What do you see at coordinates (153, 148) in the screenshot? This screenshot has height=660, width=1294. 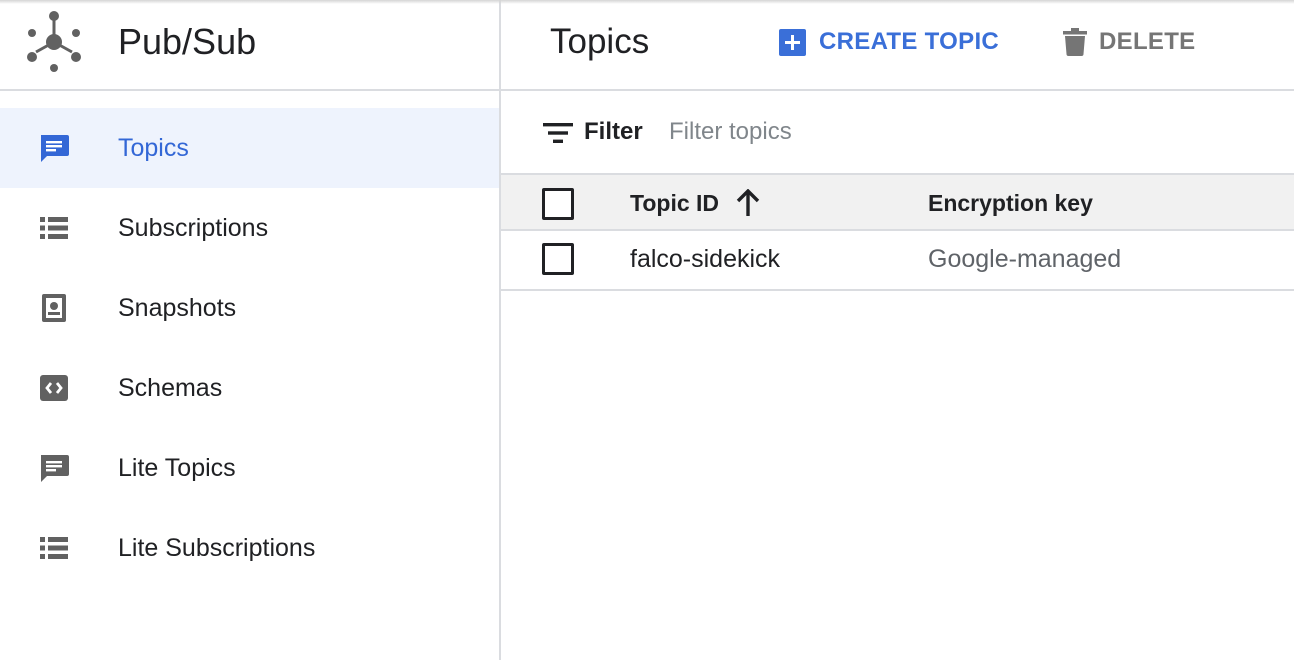 I see `sidebar-item-label: Topics` at bounding box center [153, 148].